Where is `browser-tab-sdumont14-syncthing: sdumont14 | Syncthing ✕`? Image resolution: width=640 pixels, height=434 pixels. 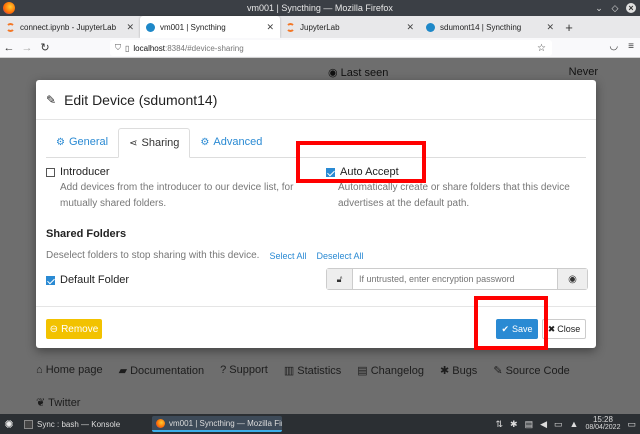 browser-tab-sdumont14-syncthing: sdumont14 | Syncthing ✕ is located at coordinates (490, 27).